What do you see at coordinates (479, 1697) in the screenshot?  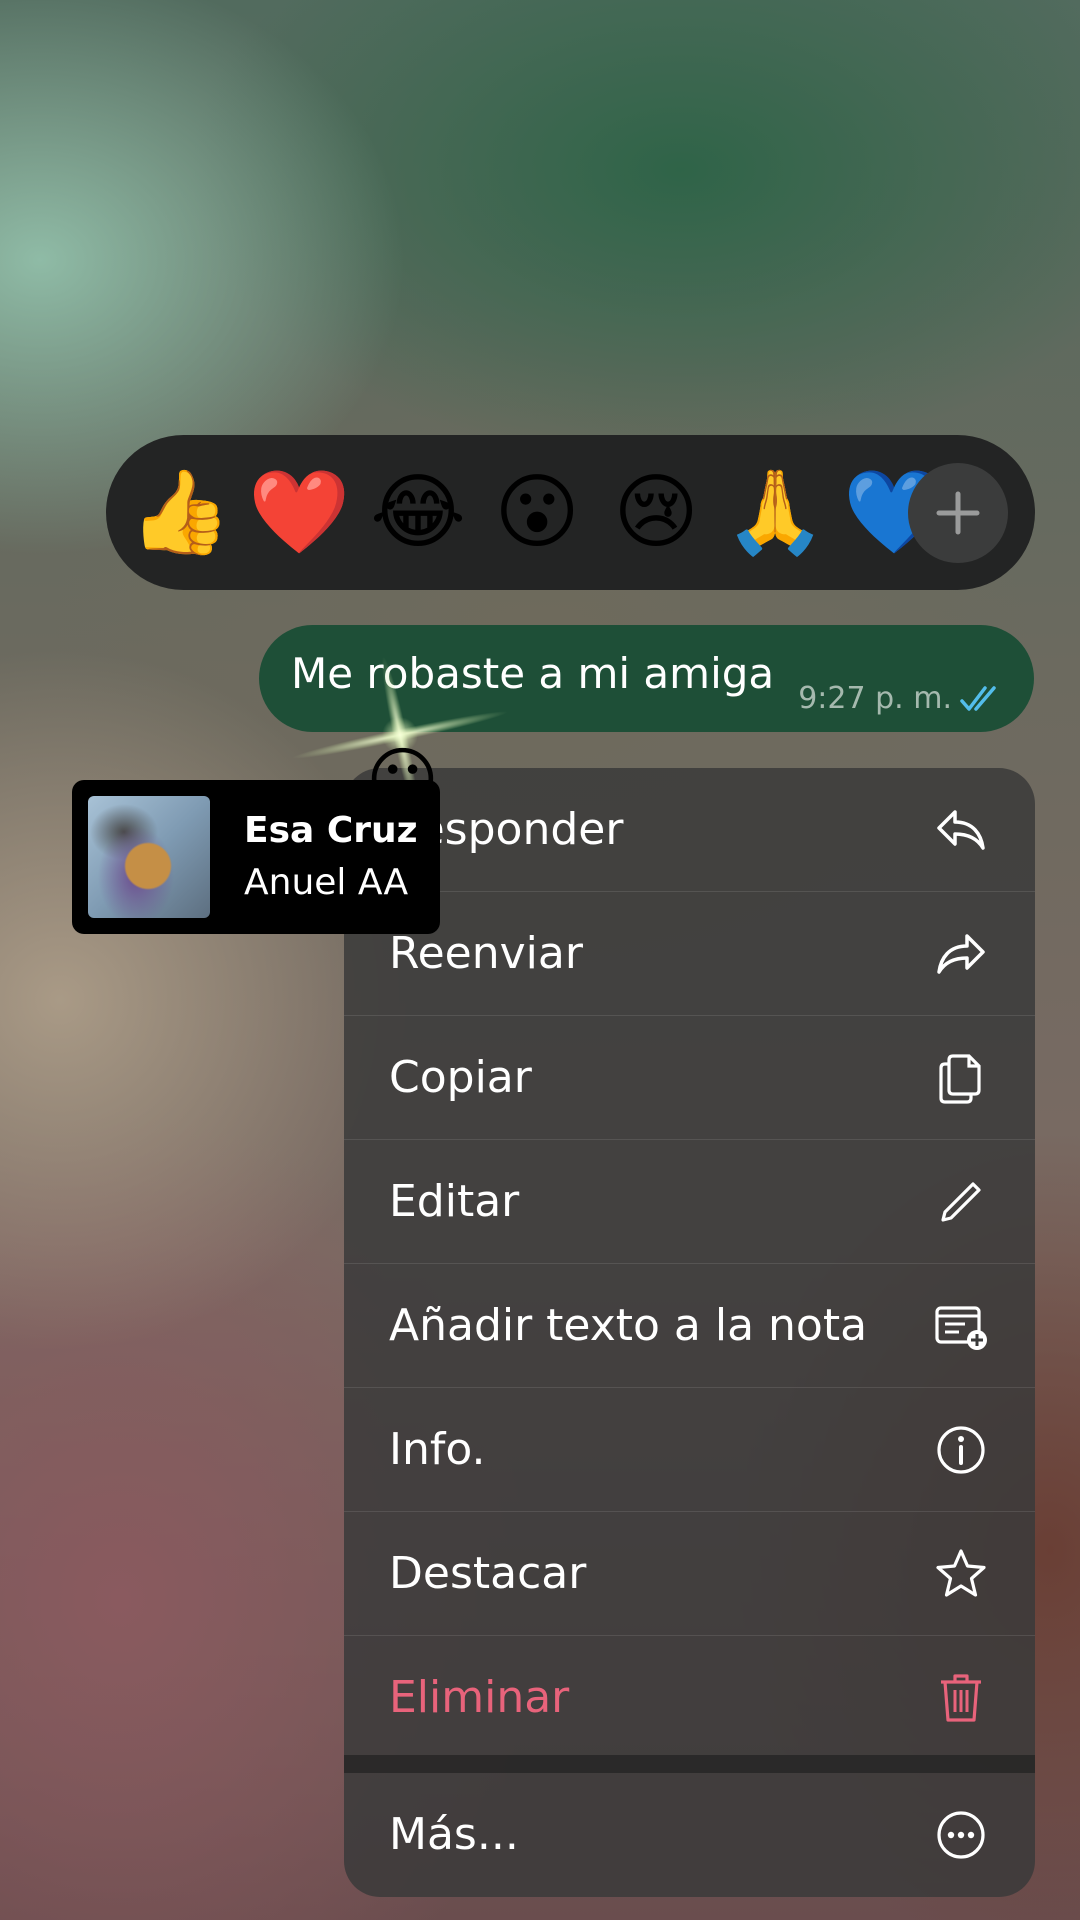 I see `menu-item-label: Eliminar` at bounding box center [479, 1697].